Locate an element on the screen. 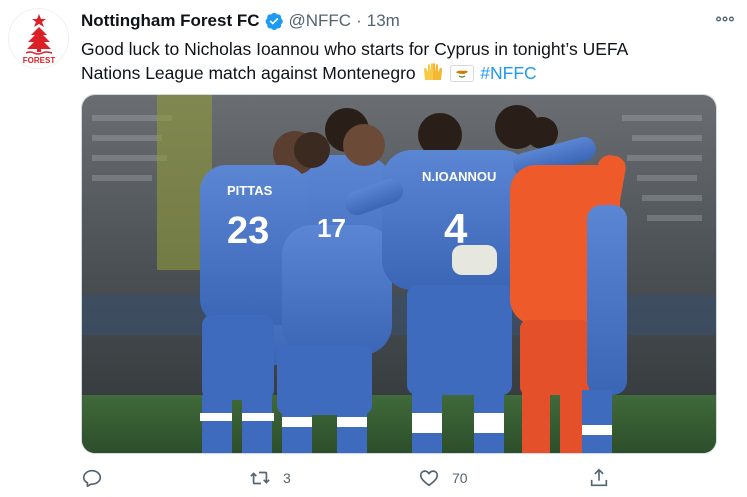 Image resolution: width=747 pixels, height=497 pixels. share-icon is located at coordinates (599, 477).